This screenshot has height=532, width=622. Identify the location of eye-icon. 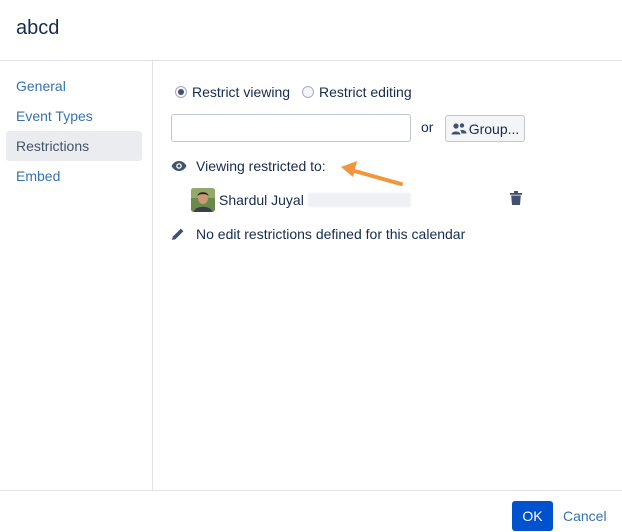
(180, 166).